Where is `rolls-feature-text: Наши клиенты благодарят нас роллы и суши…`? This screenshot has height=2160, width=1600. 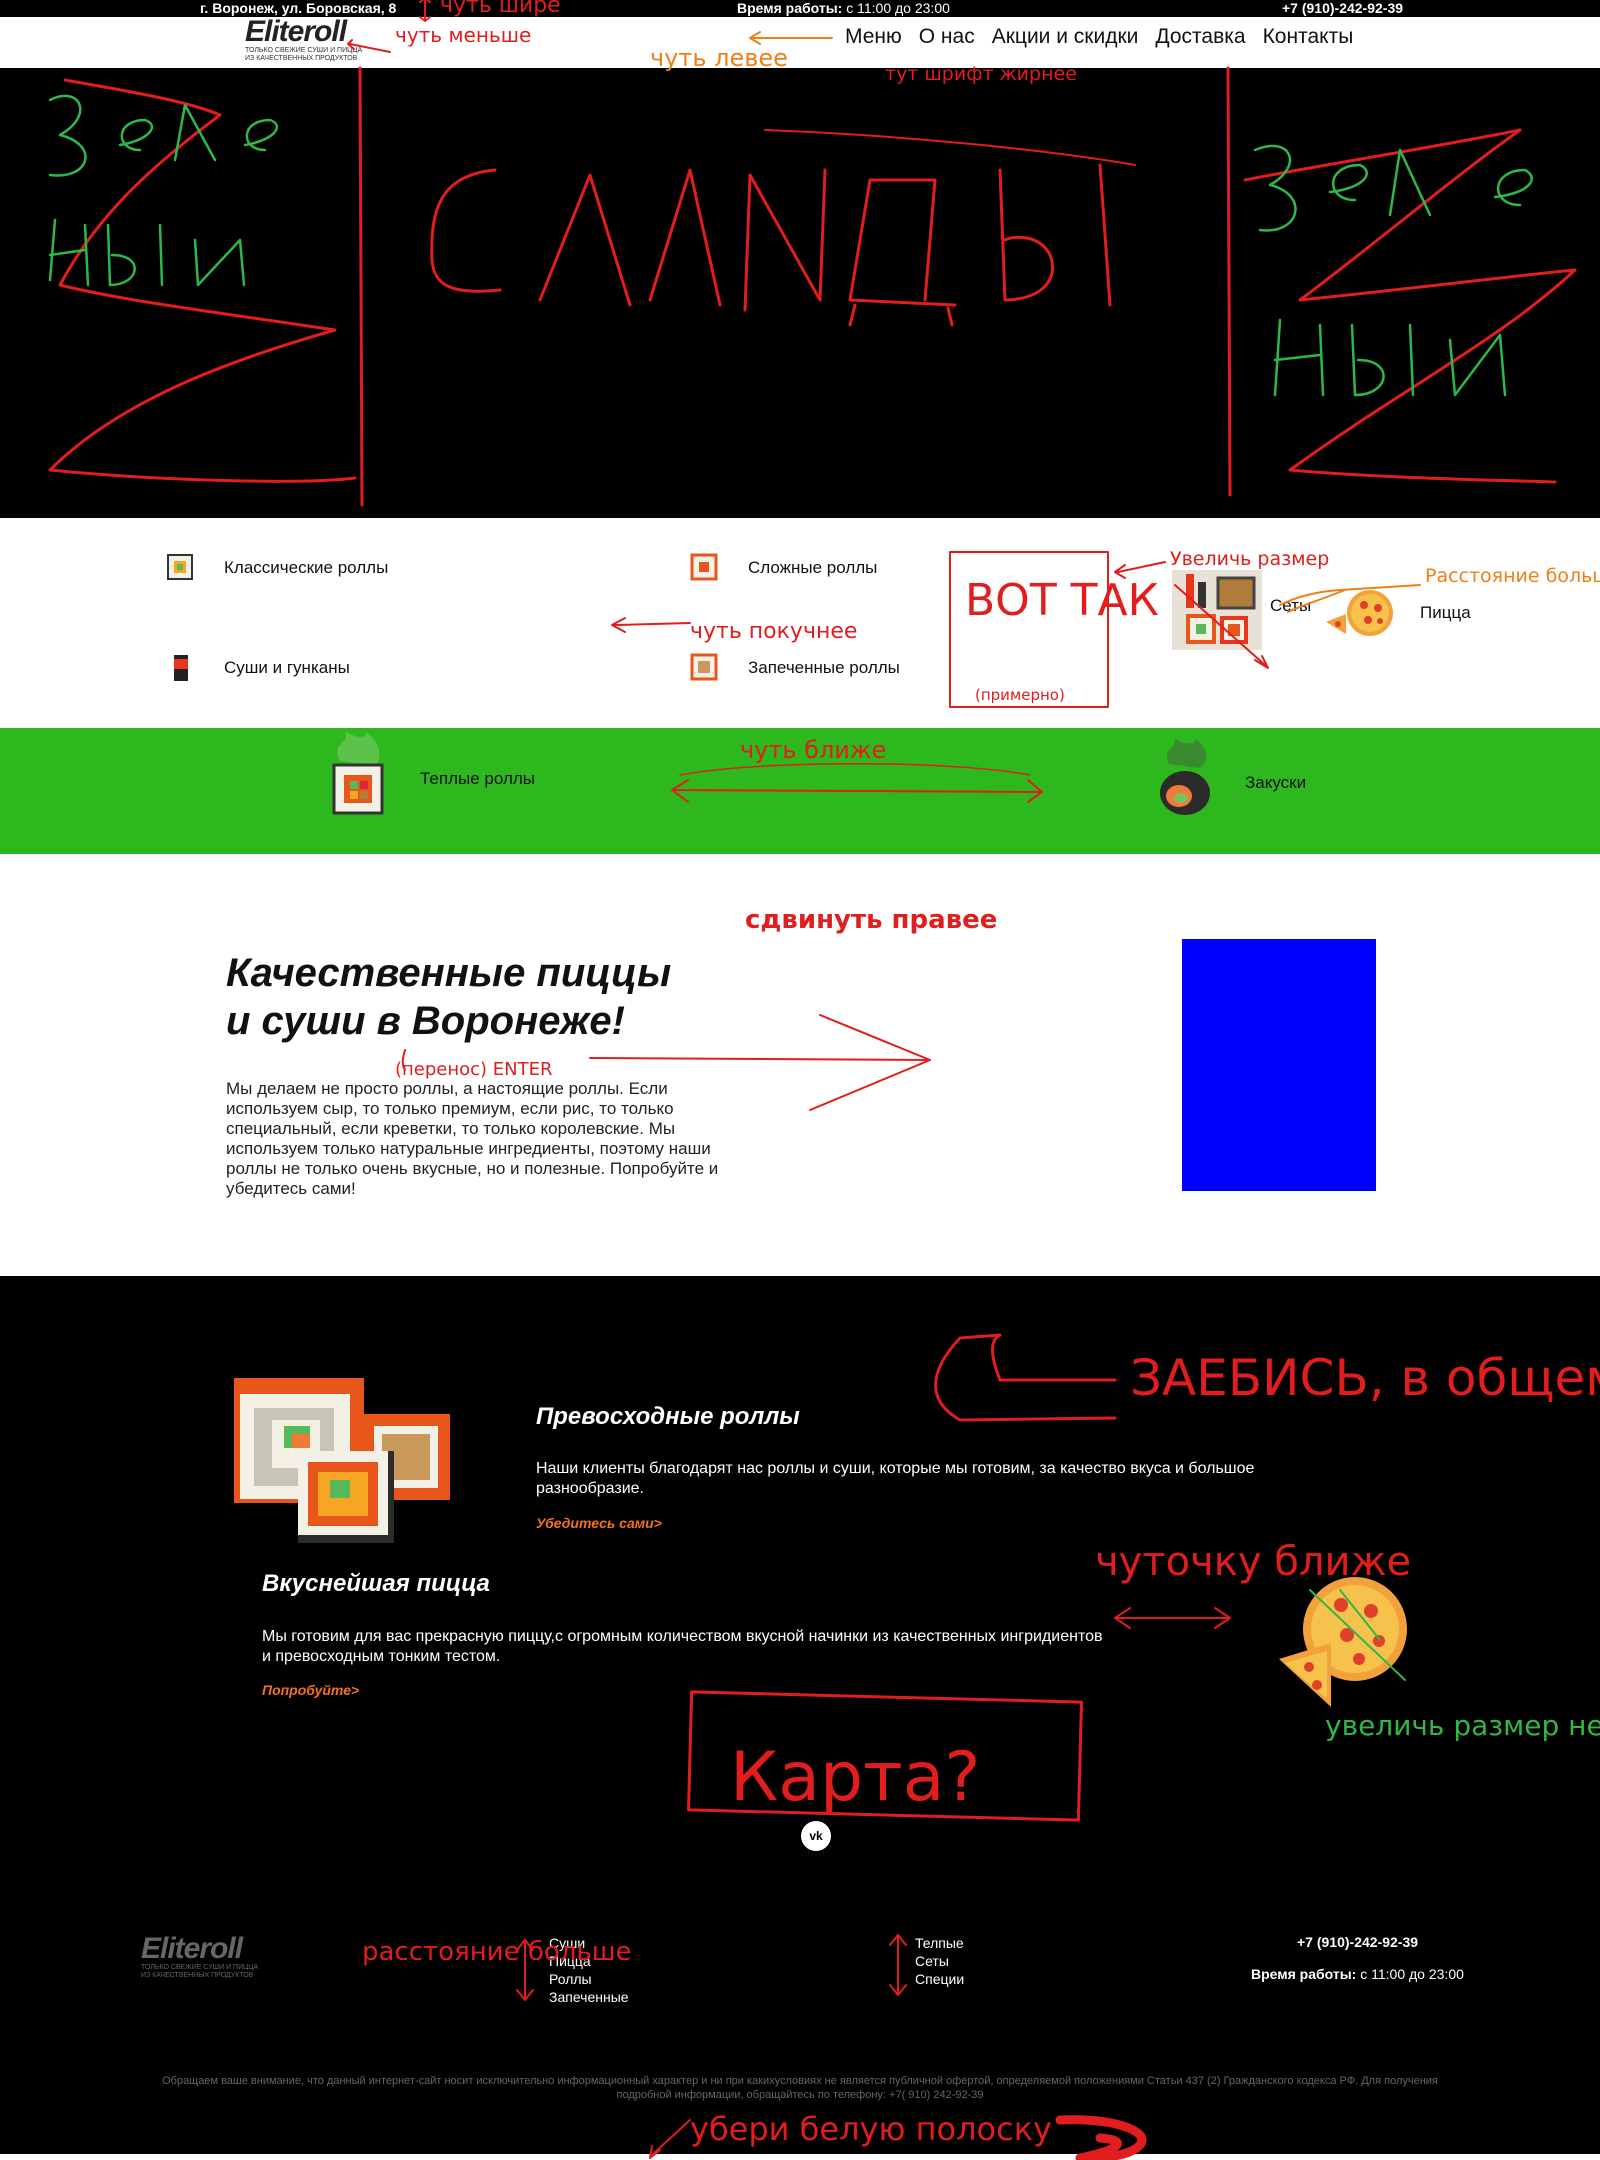 rolls-feature-text: Наши клиенты благодарят нас роллы и суши… is located at coordinates (895, 1478).